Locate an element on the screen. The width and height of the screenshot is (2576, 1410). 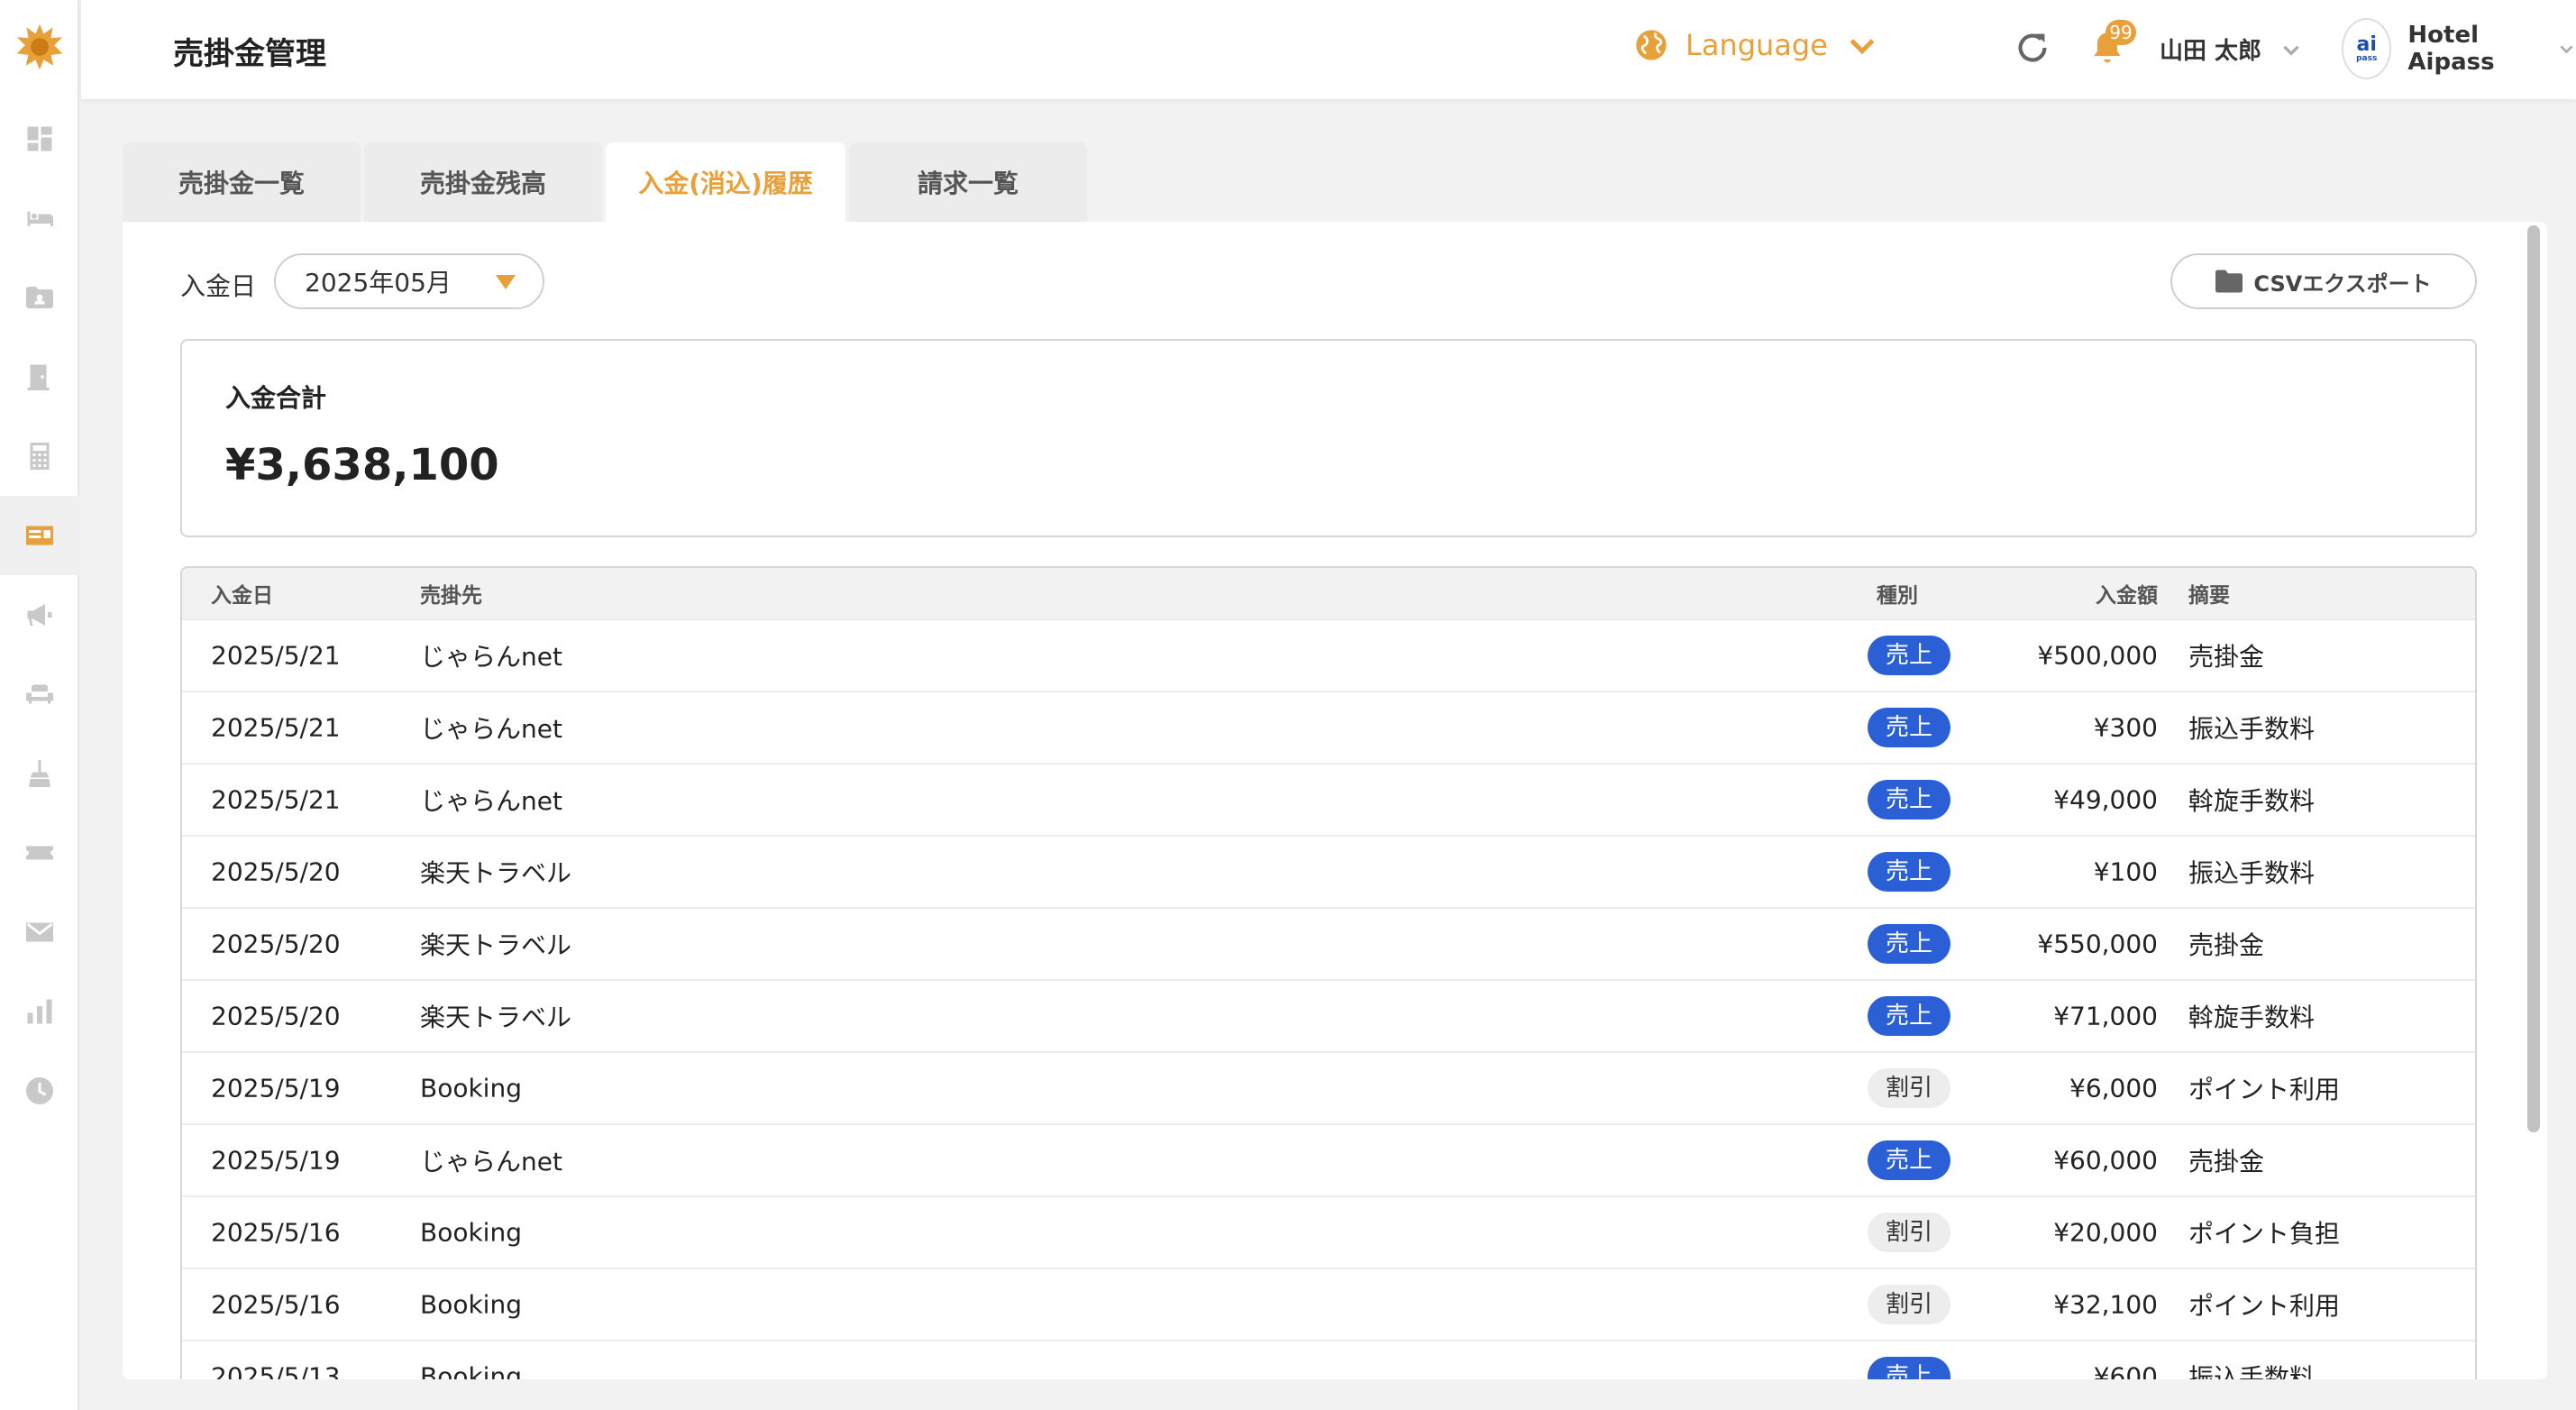
table-row: 2025/5/16 Booking 割引 ¥32,100 ポイント利用 is located at coordinates (1328, 1304).